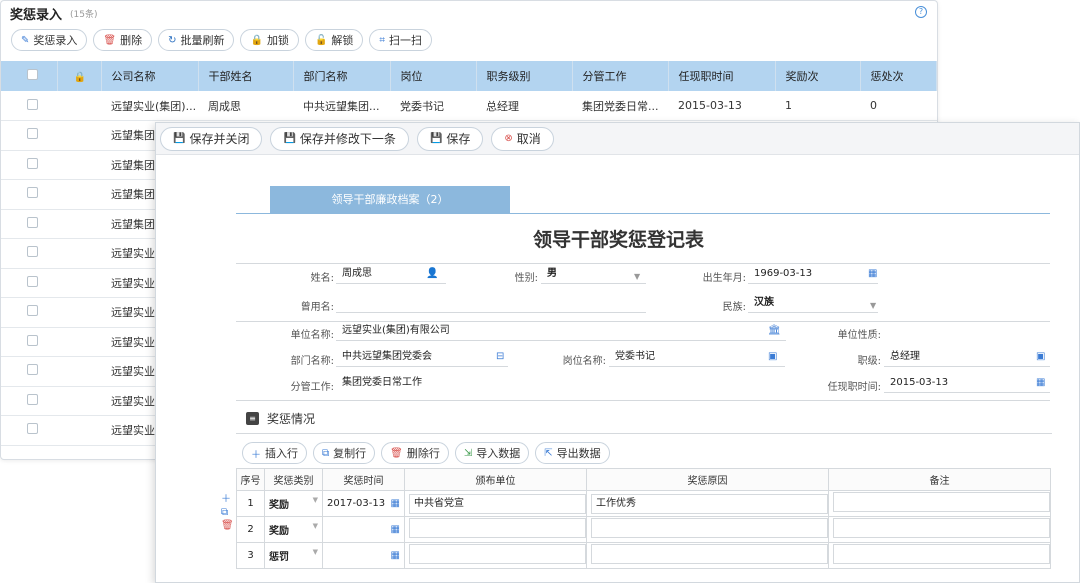 Image resolution: width=1080 pixels, height=583 pixels. I want to click on cancel-button: ⊗ 取消, so click(522, 138).